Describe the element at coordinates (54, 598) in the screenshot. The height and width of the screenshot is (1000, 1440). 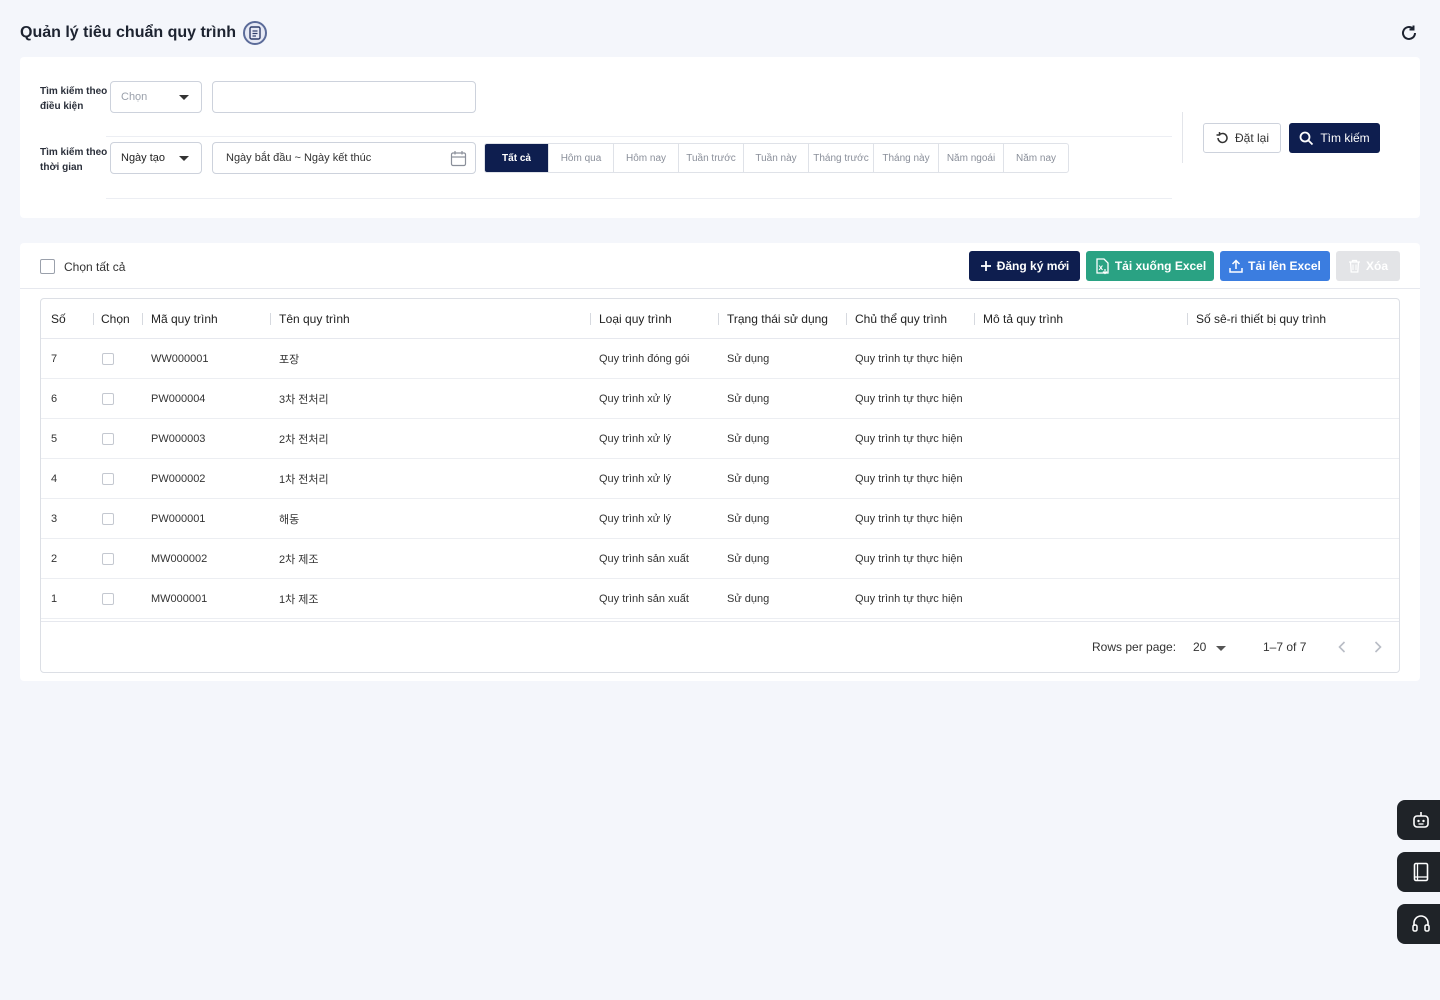
I see `cell-no: 1` at that location.